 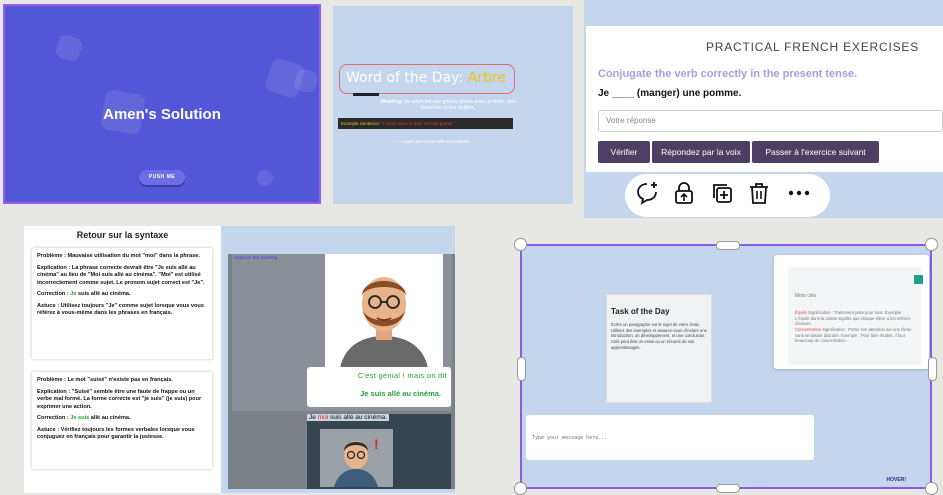 I want to click on syntax-title: Retour sur la syntaxe, so click(x=122, y=235).